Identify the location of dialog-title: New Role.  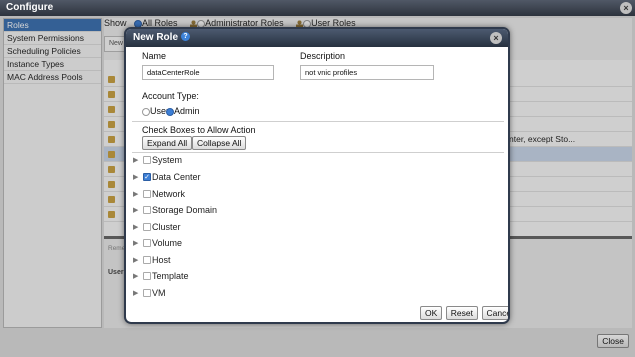
(156, 37).